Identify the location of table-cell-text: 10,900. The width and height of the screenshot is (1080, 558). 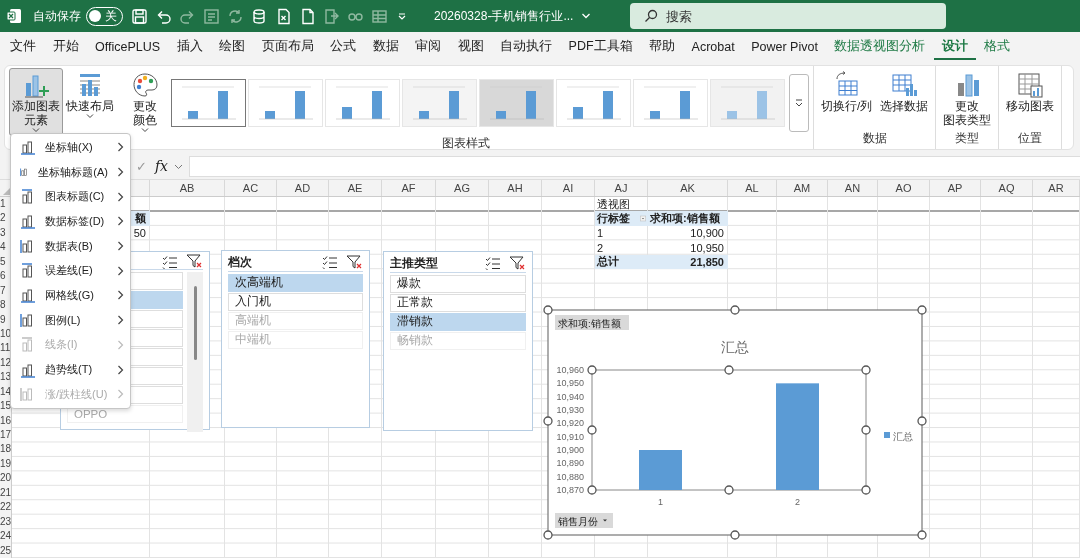
(707, 233).